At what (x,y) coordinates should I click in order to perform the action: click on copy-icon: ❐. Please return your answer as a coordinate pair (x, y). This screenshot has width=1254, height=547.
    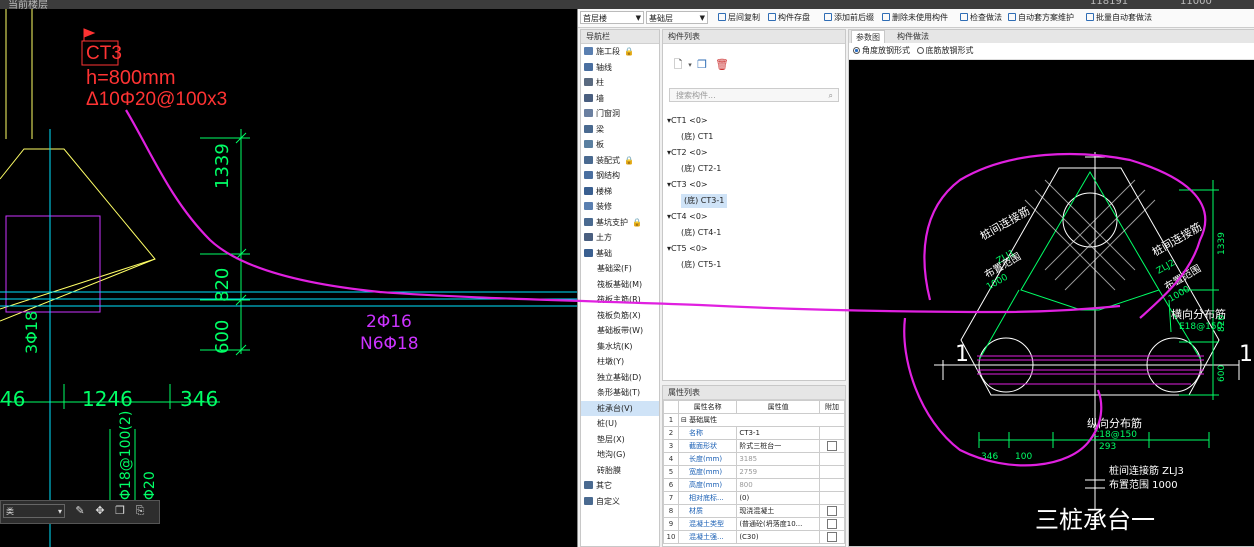
    Looking at the image, I should click on (120, 511).